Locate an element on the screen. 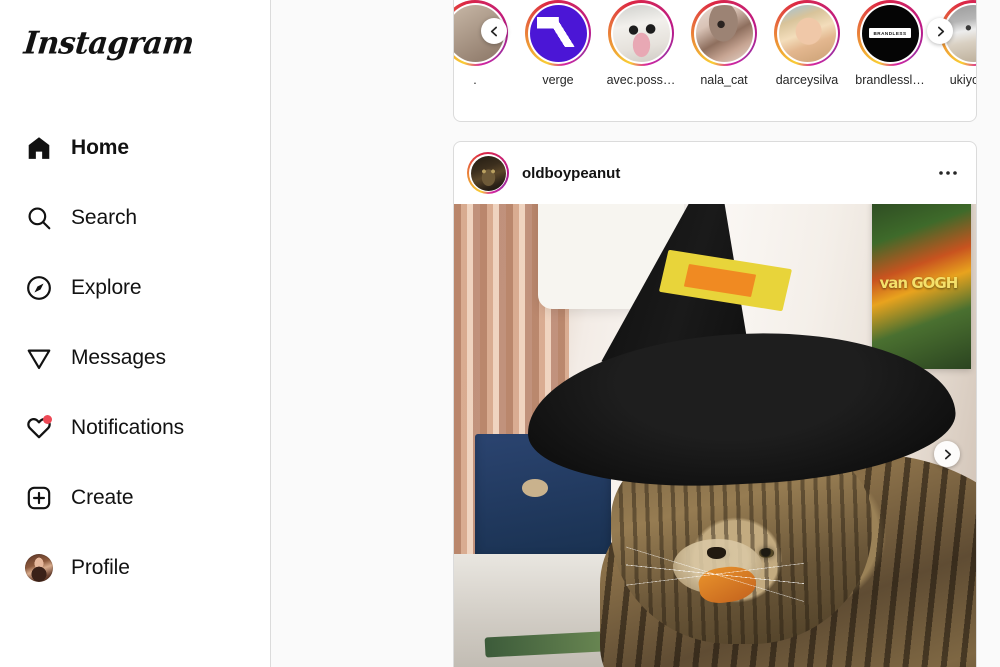  story-item: darceysilva is located at coordinates (807, 44).